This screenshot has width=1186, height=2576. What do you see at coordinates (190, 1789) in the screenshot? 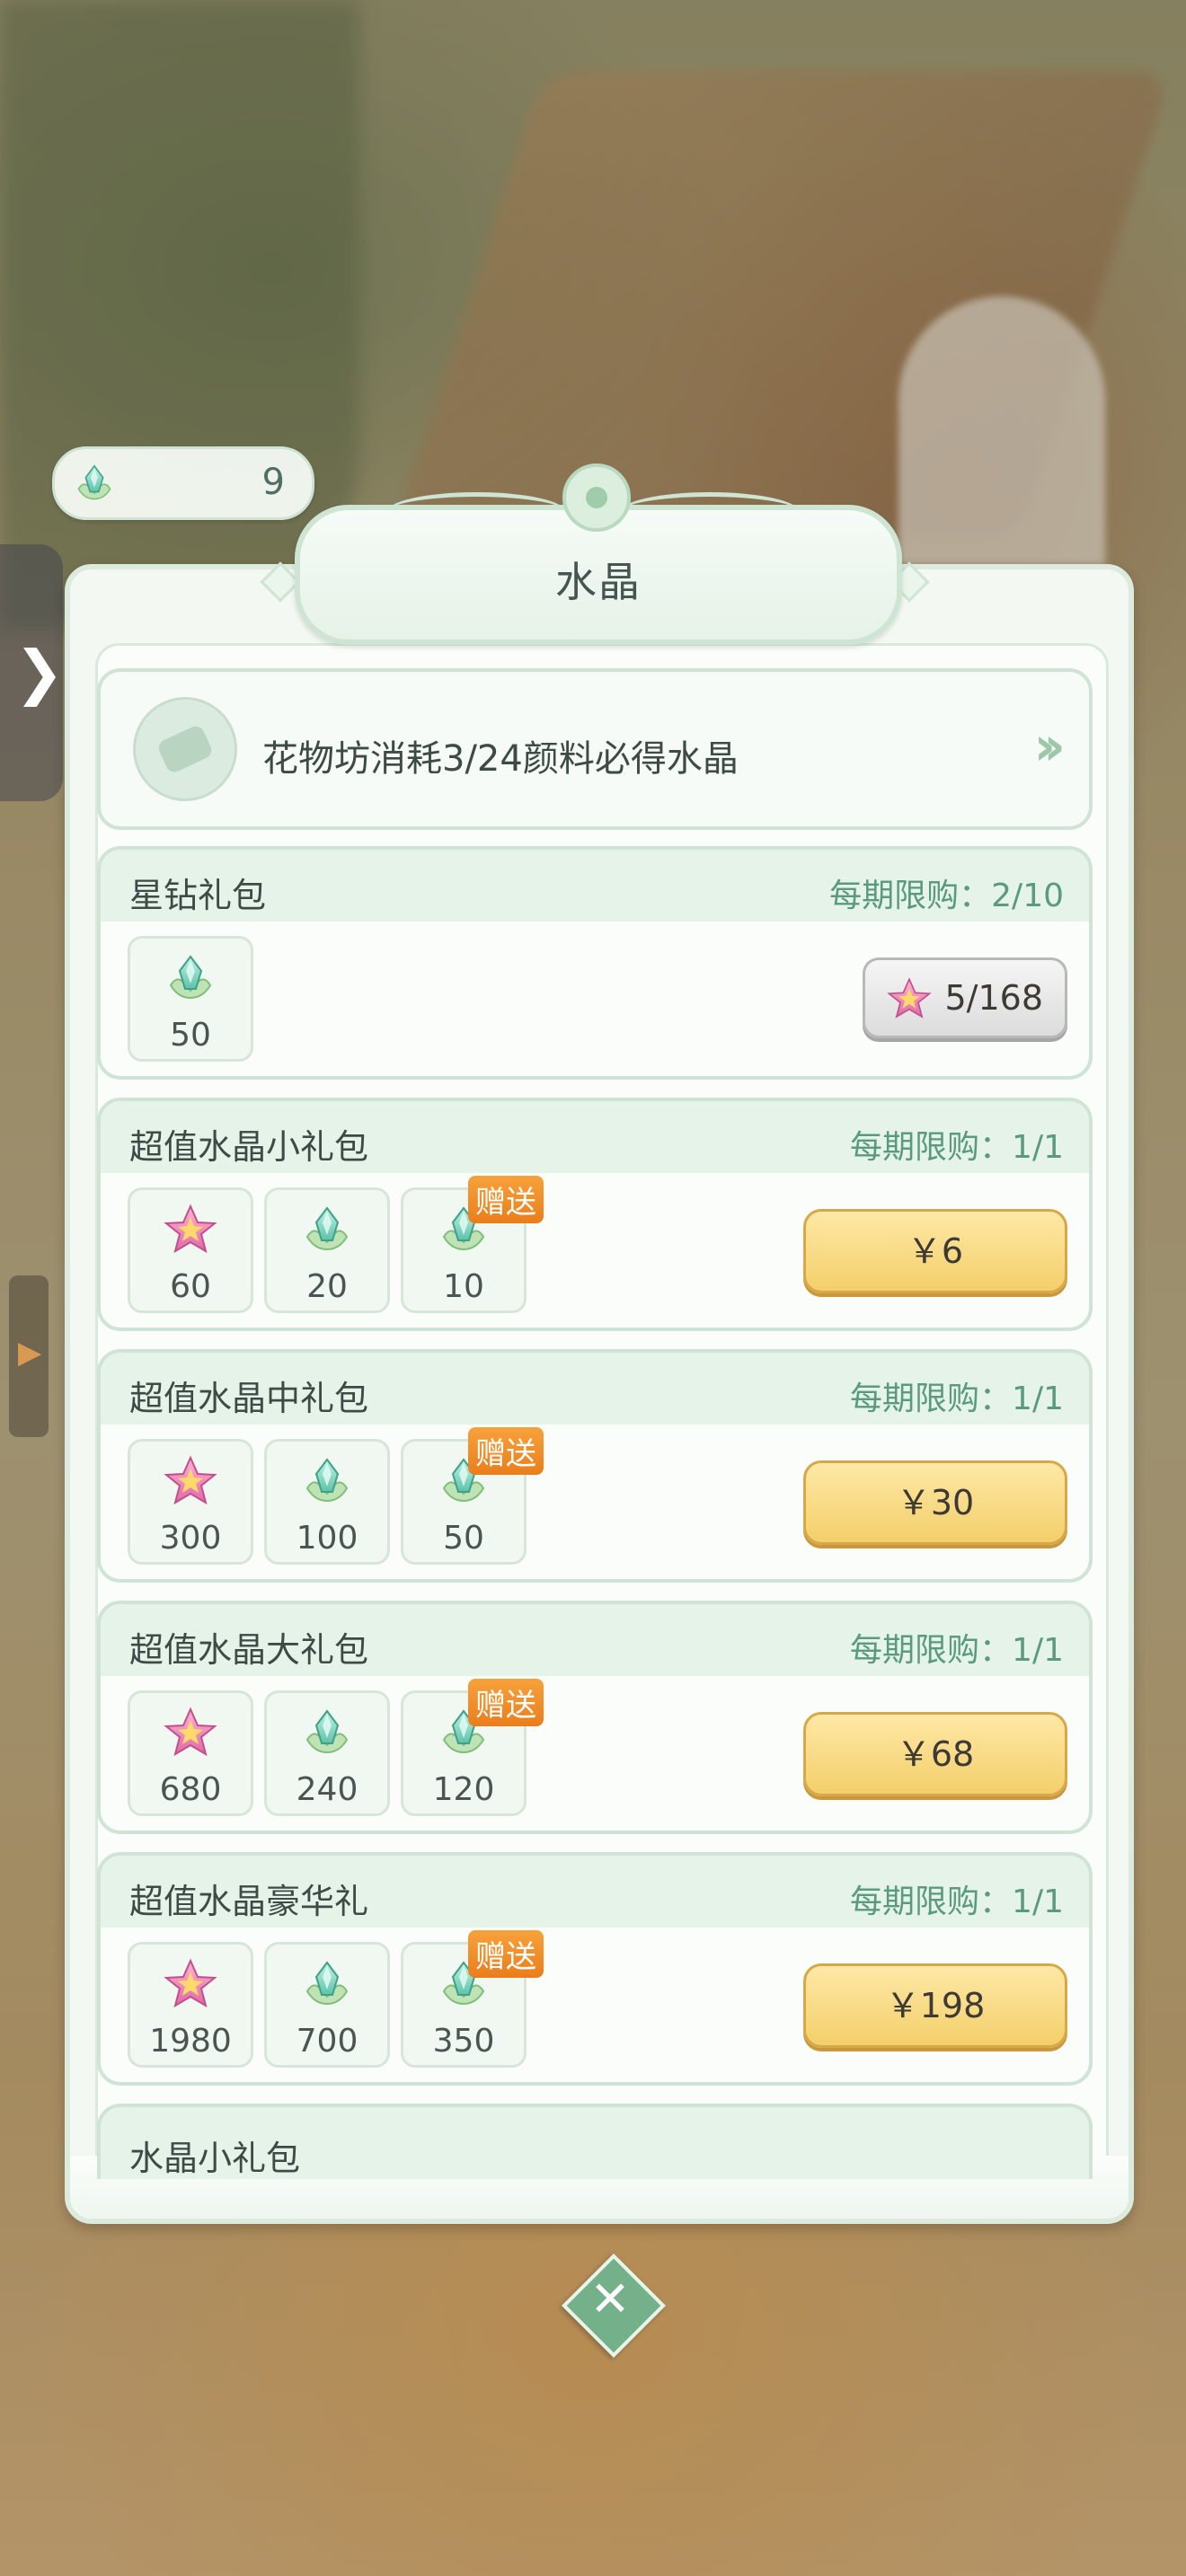
I see `reward-count: 680` at bounding box center [190, 1789].